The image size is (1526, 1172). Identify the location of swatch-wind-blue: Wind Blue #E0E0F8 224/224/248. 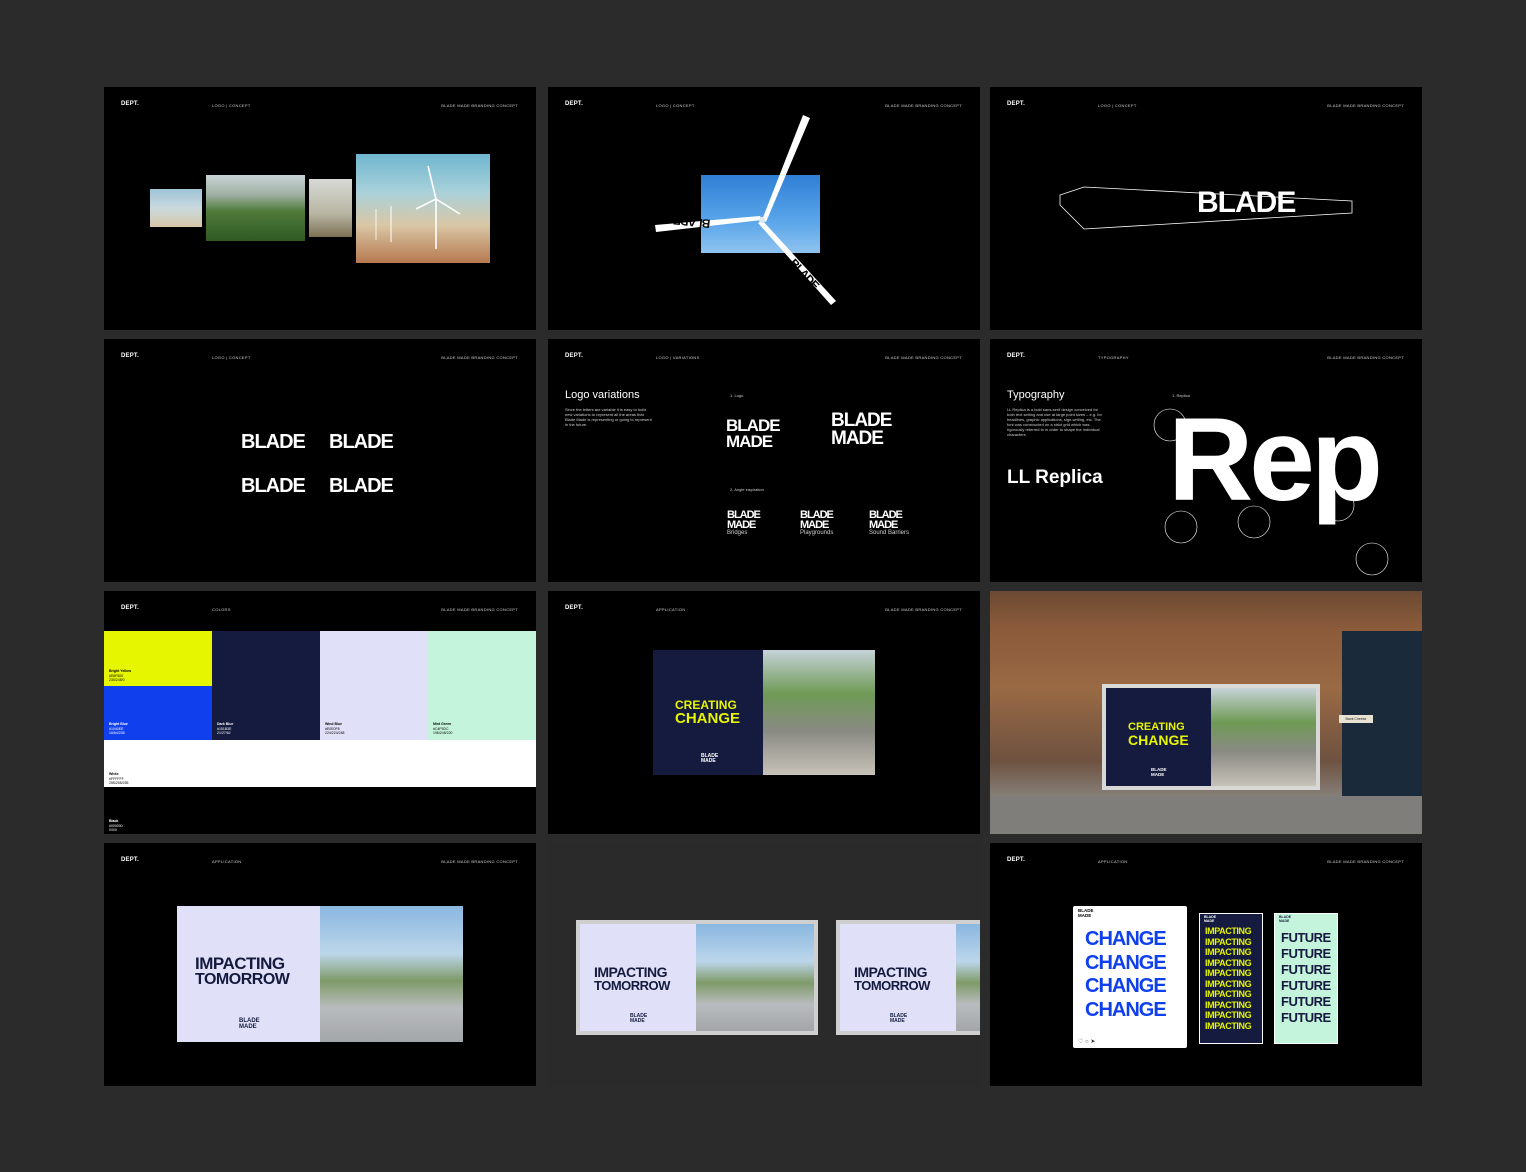
(374, 685).